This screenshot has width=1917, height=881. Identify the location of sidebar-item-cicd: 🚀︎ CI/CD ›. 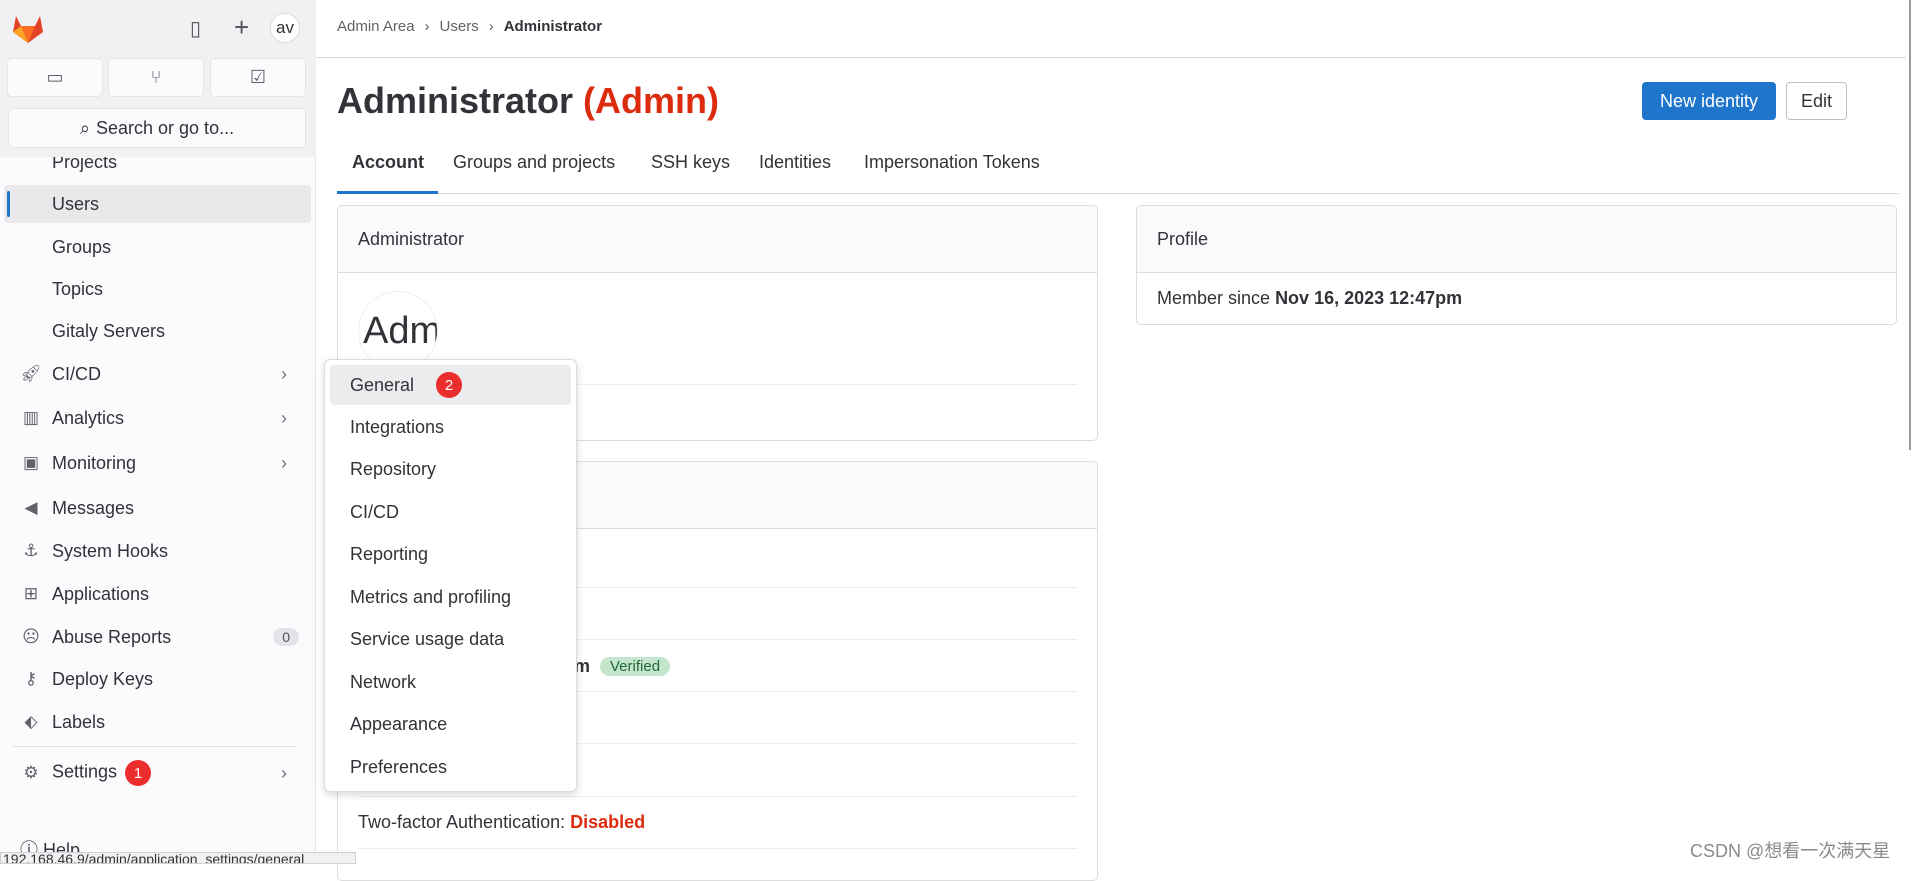
(157, 374).